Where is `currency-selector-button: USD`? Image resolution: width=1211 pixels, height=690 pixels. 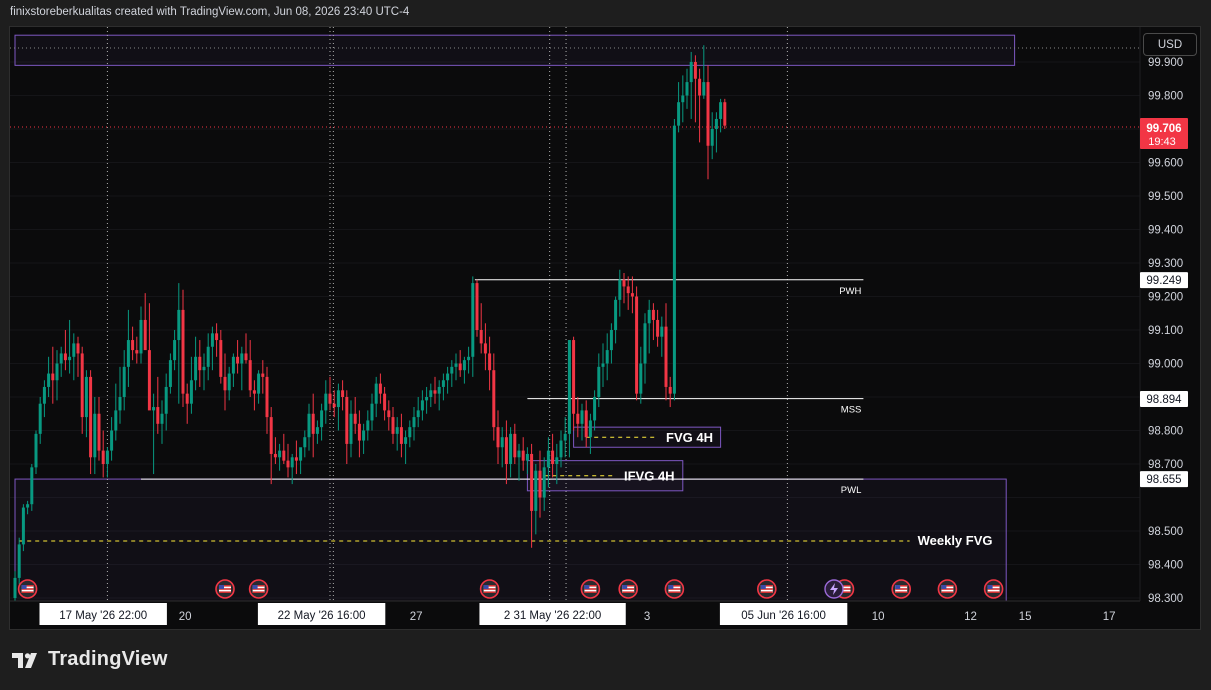 currency-selector-button: USD is located at coordinates (1170, 44).